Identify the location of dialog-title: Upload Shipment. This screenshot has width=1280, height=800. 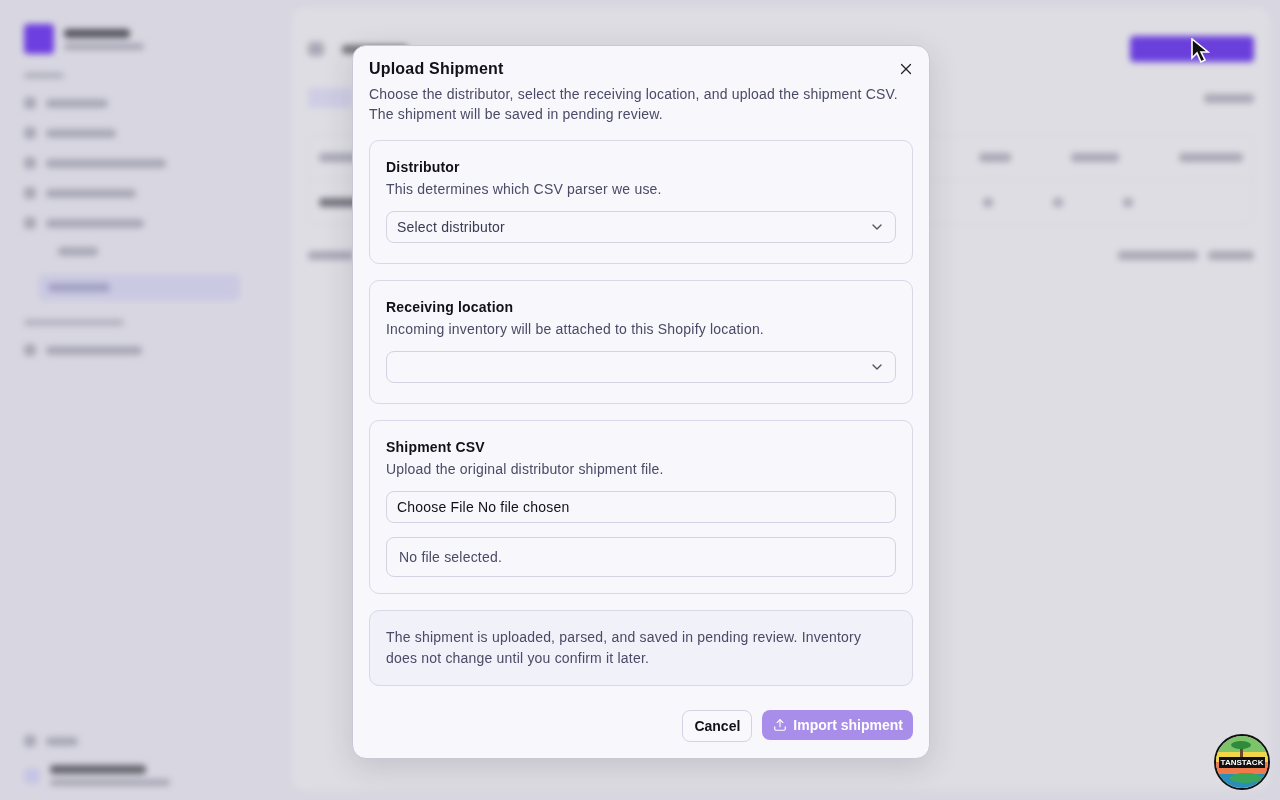
(436, 69).